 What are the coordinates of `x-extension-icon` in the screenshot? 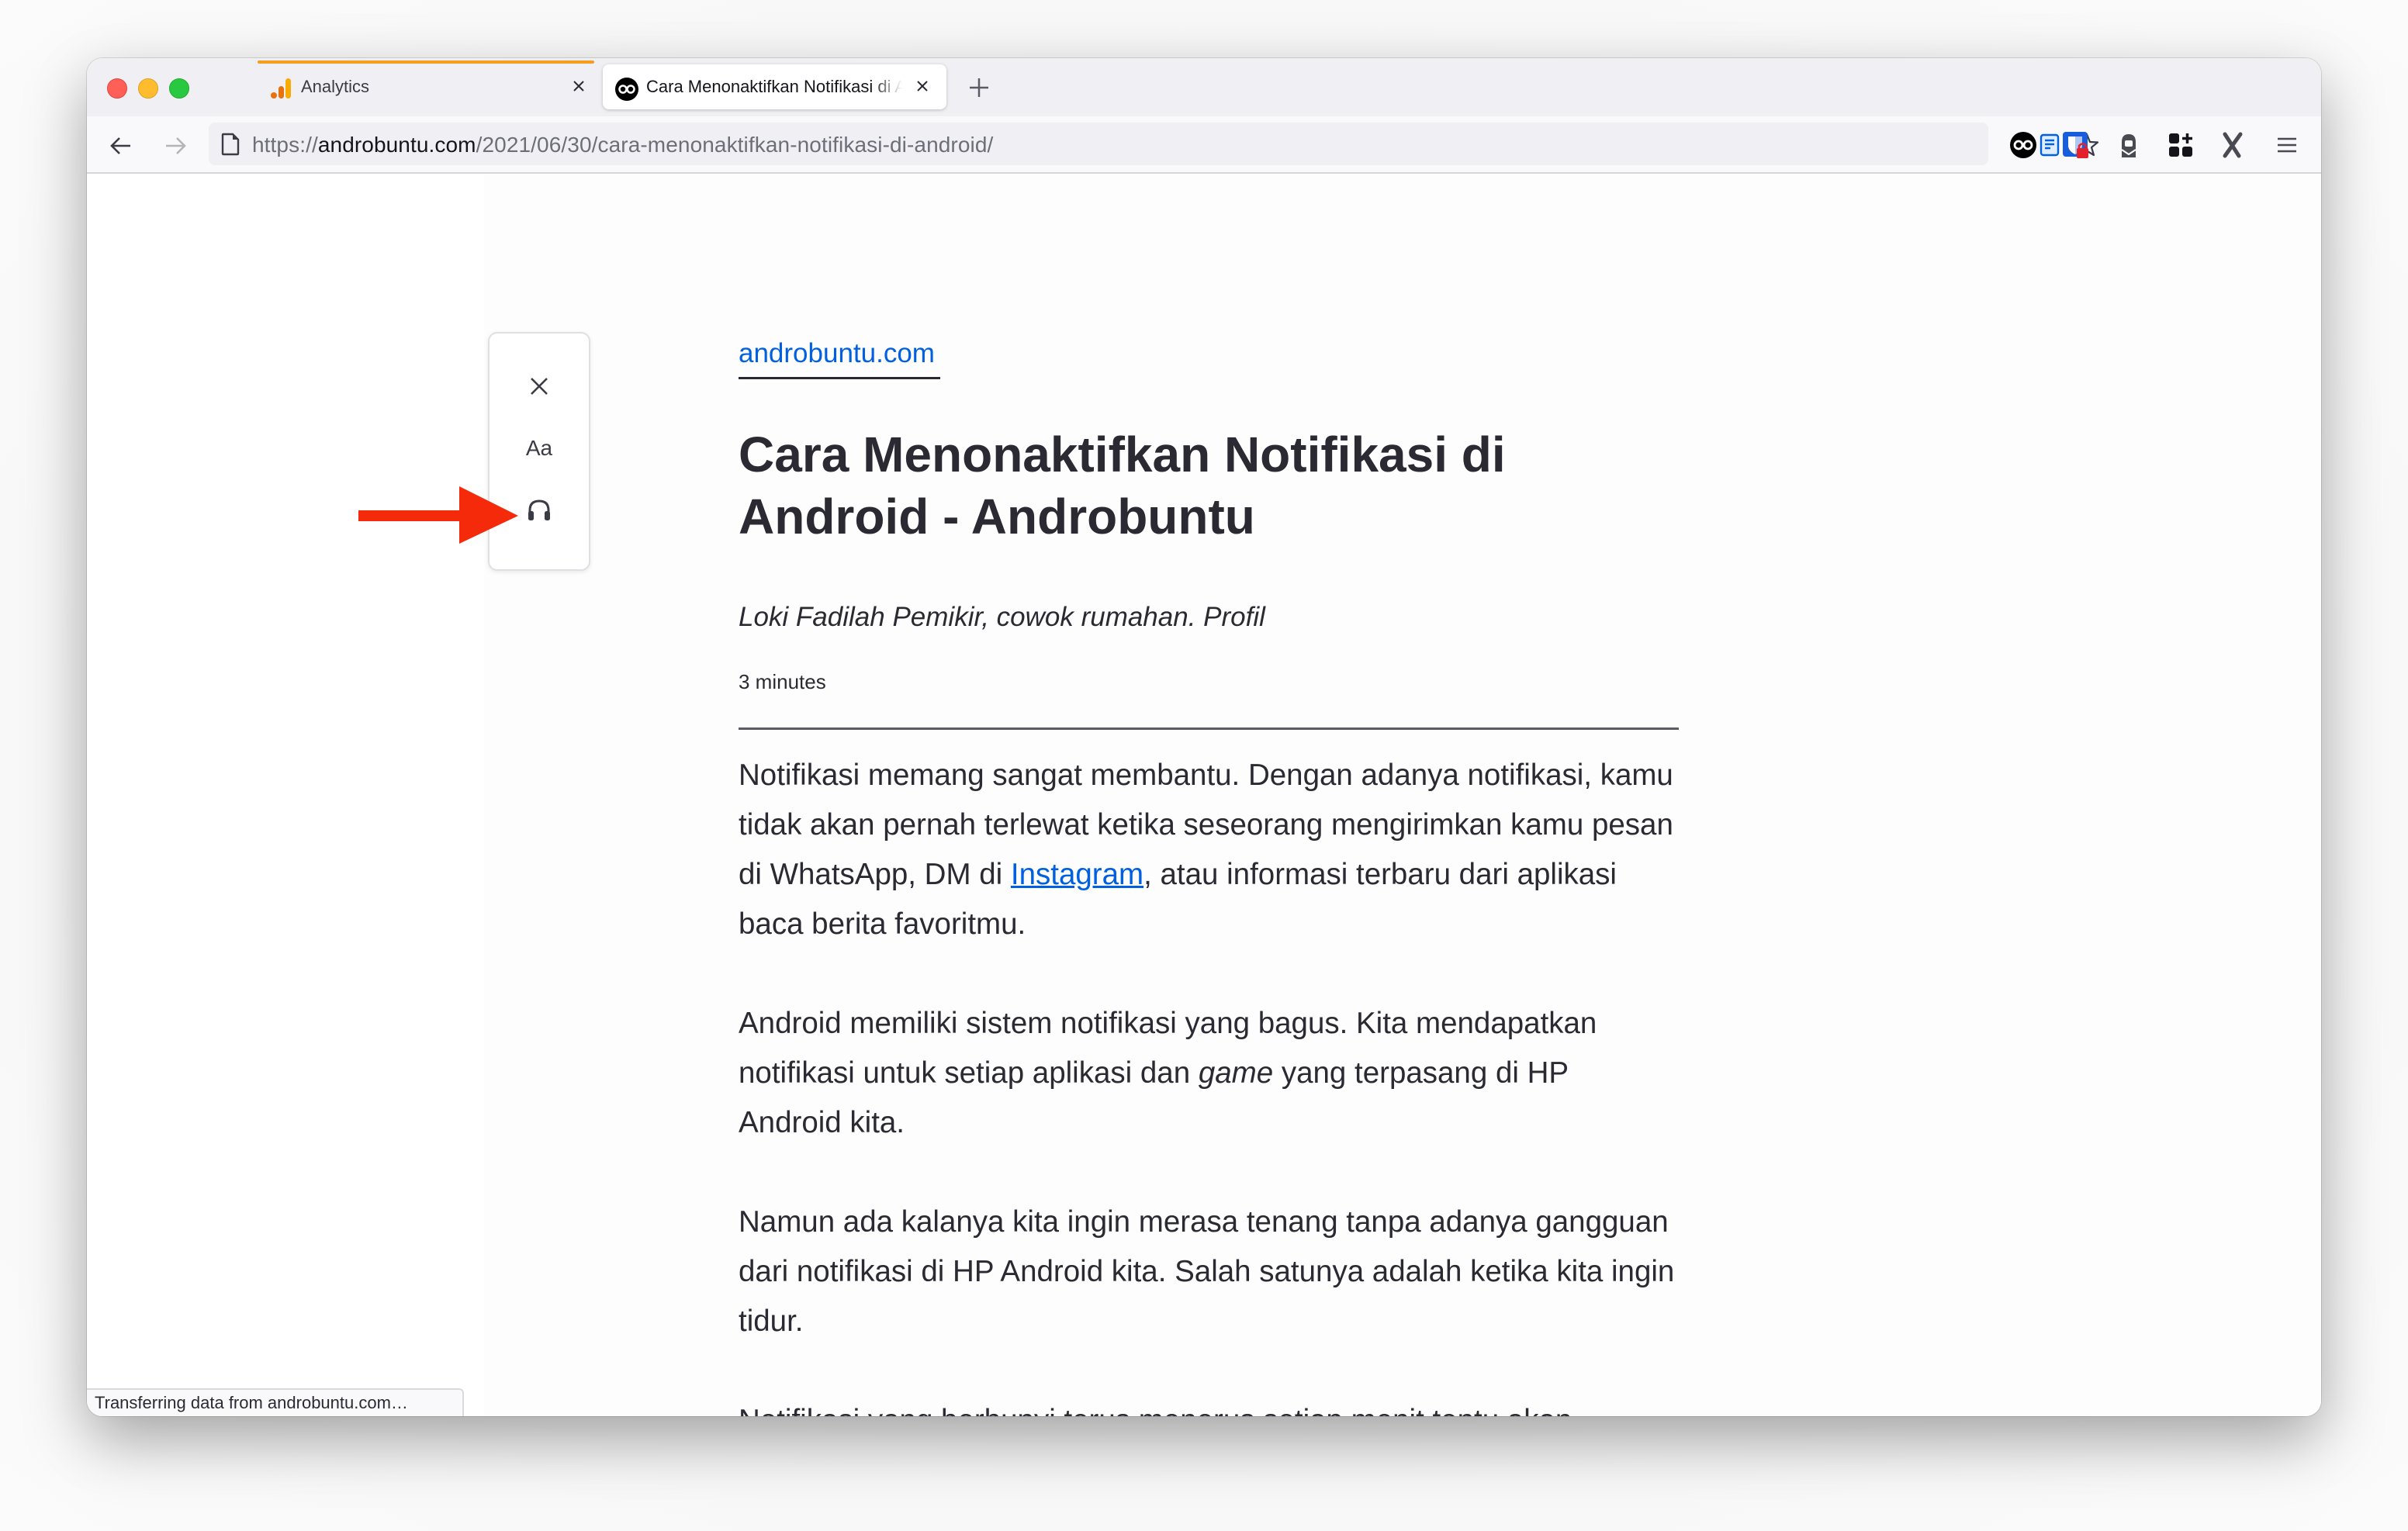 It's located at (2233, 145).